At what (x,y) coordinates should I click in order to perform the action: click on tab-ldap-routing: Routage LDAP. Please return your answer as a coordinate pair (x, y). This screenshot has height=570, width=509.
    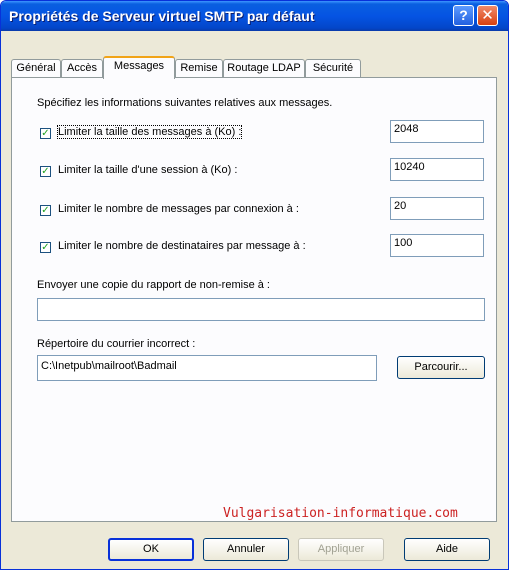
    Looking at the image, I should click on (264, 68).